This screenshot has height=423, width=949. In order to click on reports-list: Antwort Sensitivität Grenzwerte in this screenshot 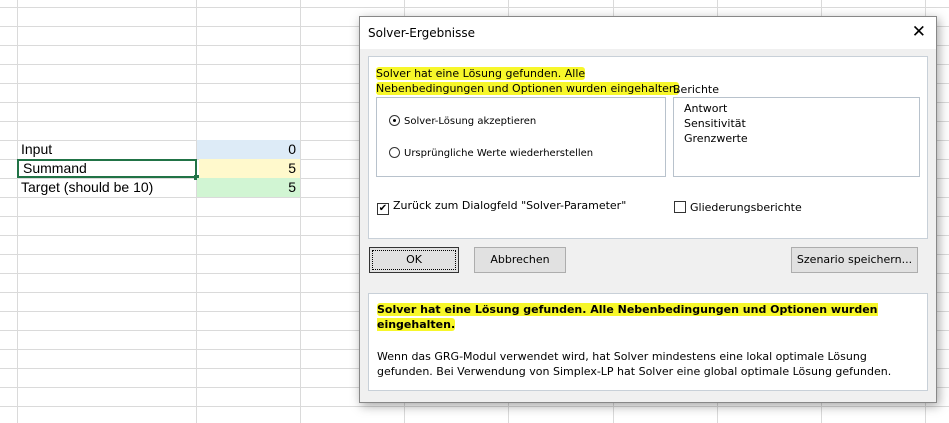, I will do `click(796, 137)`.